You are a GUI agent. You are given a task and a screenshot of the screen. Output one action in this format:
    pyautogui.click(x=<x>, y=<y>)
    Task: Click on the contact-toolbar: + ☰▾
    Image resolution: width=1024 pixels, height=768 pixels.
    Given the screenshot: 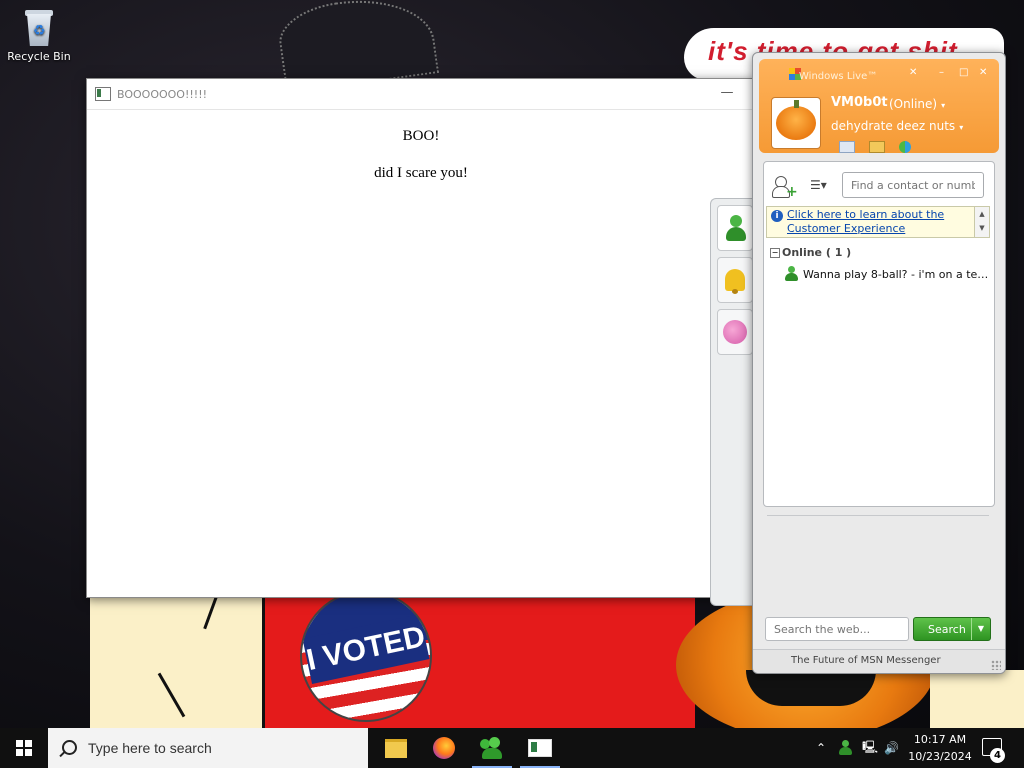 What is the action you would take?
    pyautogui.click(x=879, y=185)
    